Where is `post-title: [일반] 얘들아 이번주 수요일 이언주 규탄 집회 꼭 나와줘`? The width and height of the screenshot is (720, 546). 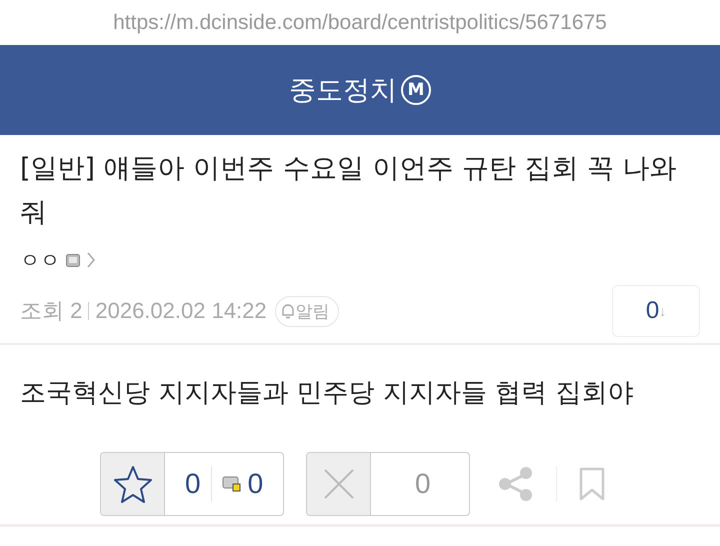
post-title: [일반] 얘들아 이번주 수요일 이언주 규탄 집회 꼭 나와줘 is located at coordinates (349, 191).